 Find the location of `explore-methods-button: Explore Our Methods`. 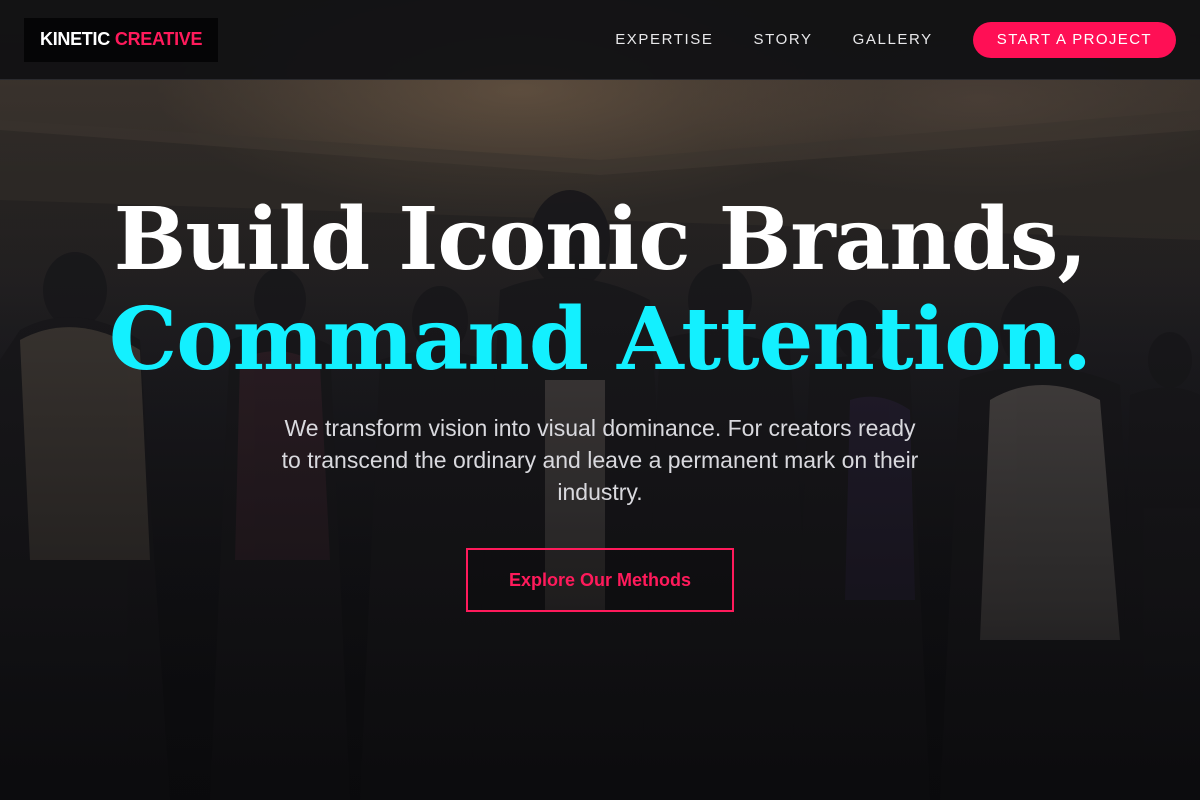

explore-methods-button: Explore Our Methods is located at coordinates (600, 580).